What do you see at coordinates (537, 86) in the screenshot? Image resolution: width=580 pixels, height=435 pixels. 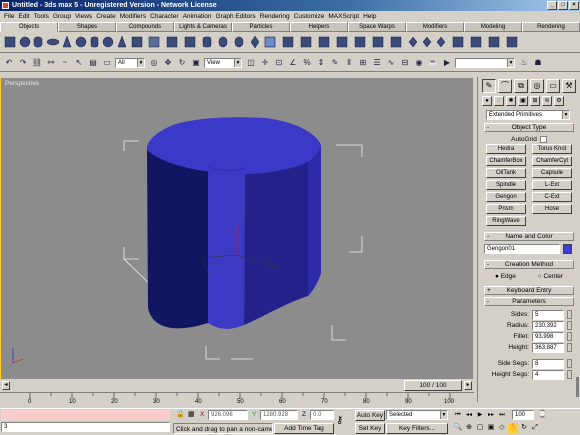 I see `motion-tab-icon: ◎` at bounding box center [537, 86].